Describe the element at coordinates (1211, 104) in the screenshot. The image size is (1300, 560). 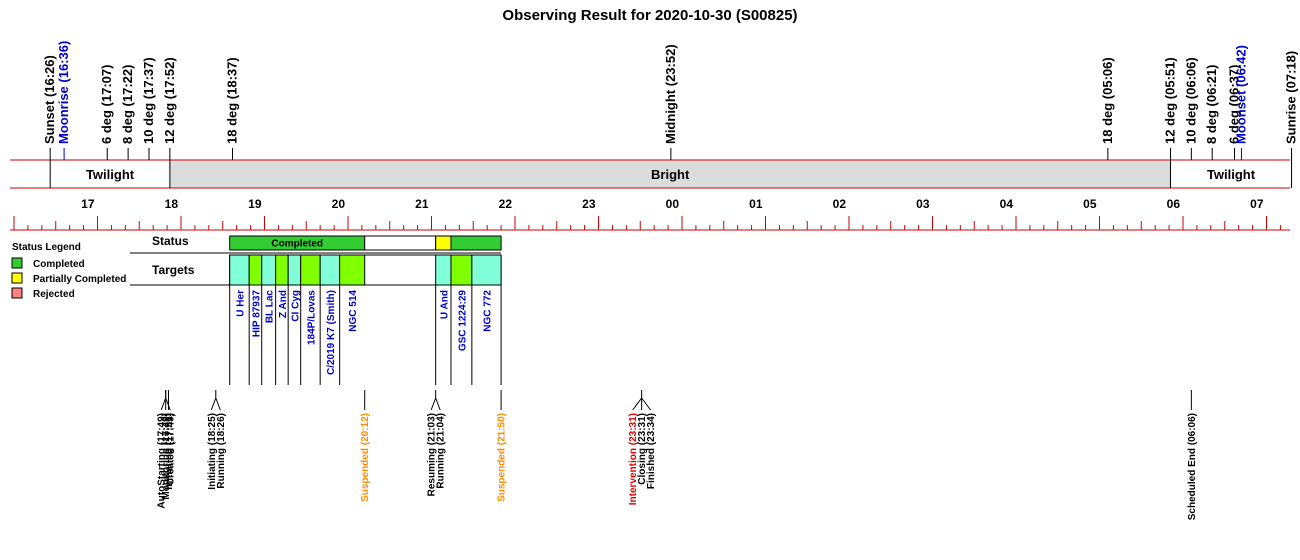
I see `header-marker-label-11: 8 deg (06:21)` at that location.